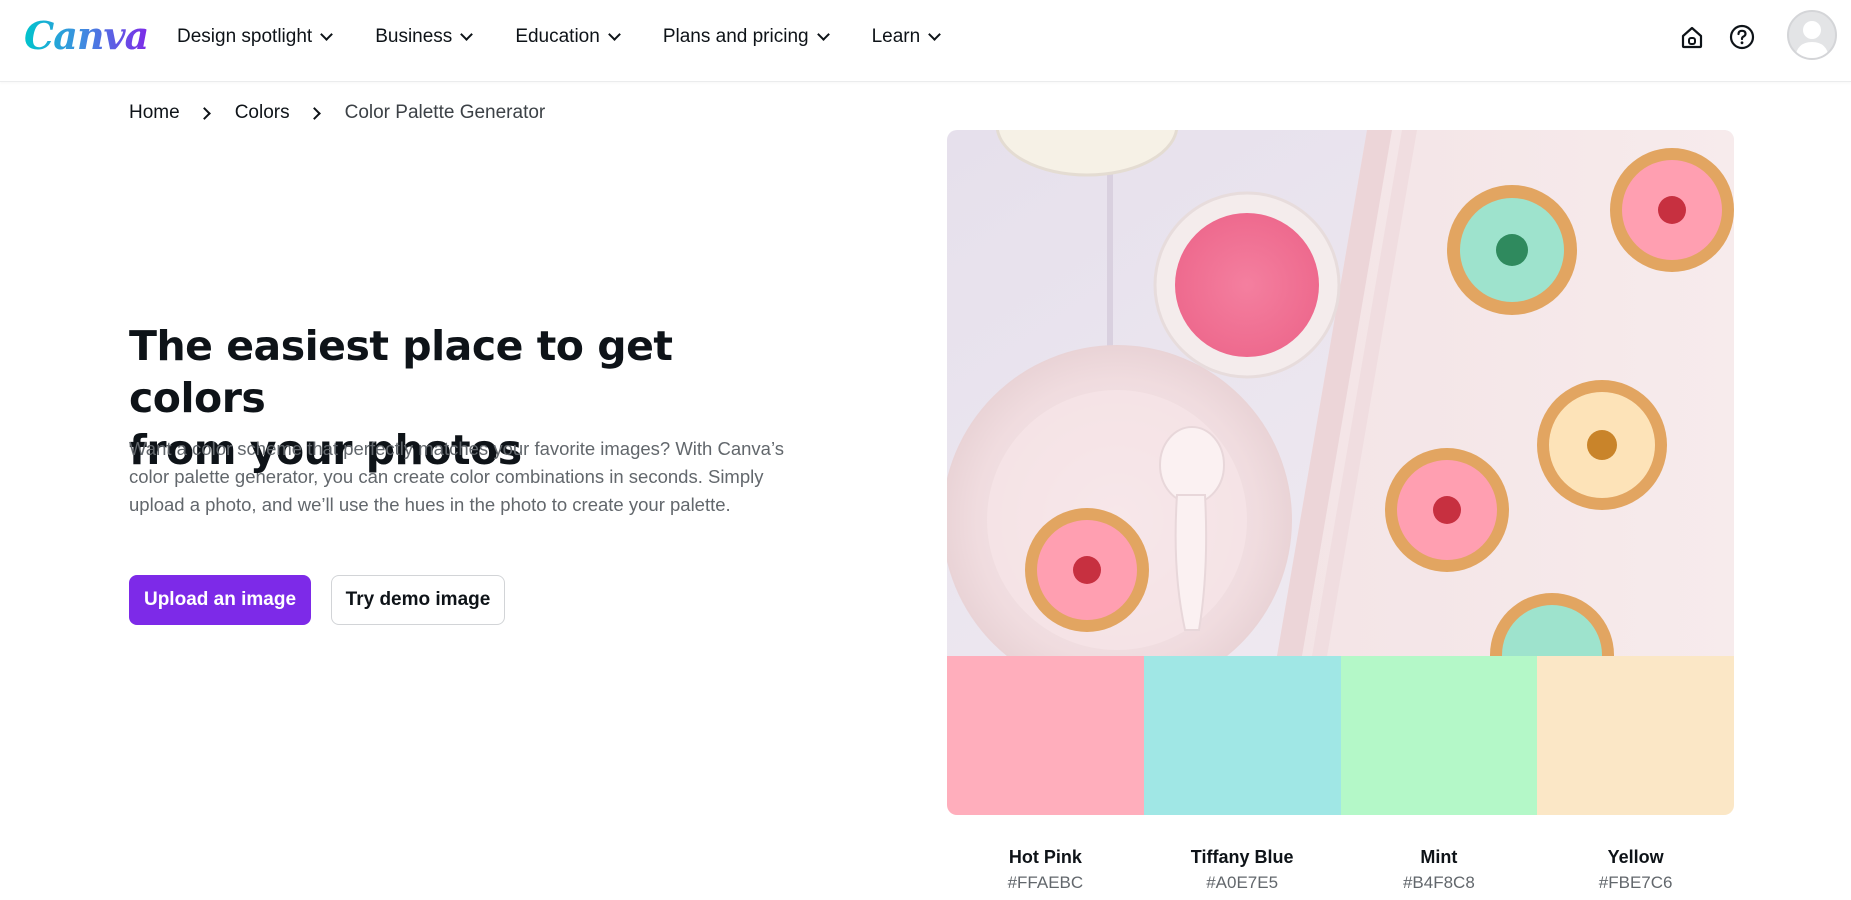  What do you see at coordinates (1439, 883) in the screenshot?
I see `swatch-hex: #B4F8C8` at bounding box center [1439, 883].